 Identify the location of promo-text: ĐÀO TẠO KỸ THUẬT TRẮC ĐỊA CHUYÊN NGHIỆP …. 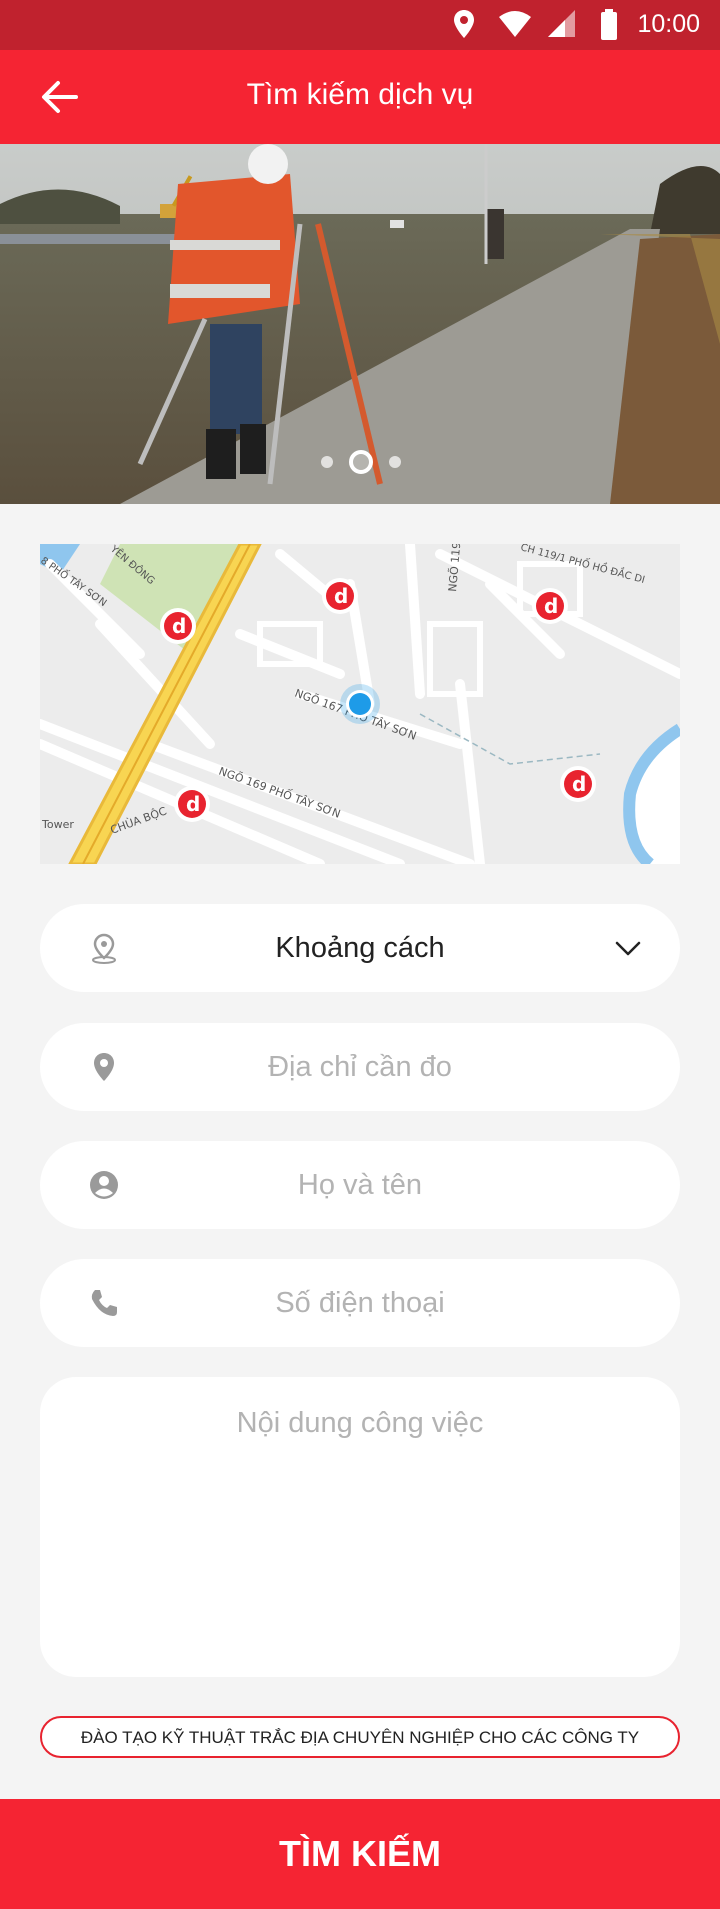
(360, 1737).